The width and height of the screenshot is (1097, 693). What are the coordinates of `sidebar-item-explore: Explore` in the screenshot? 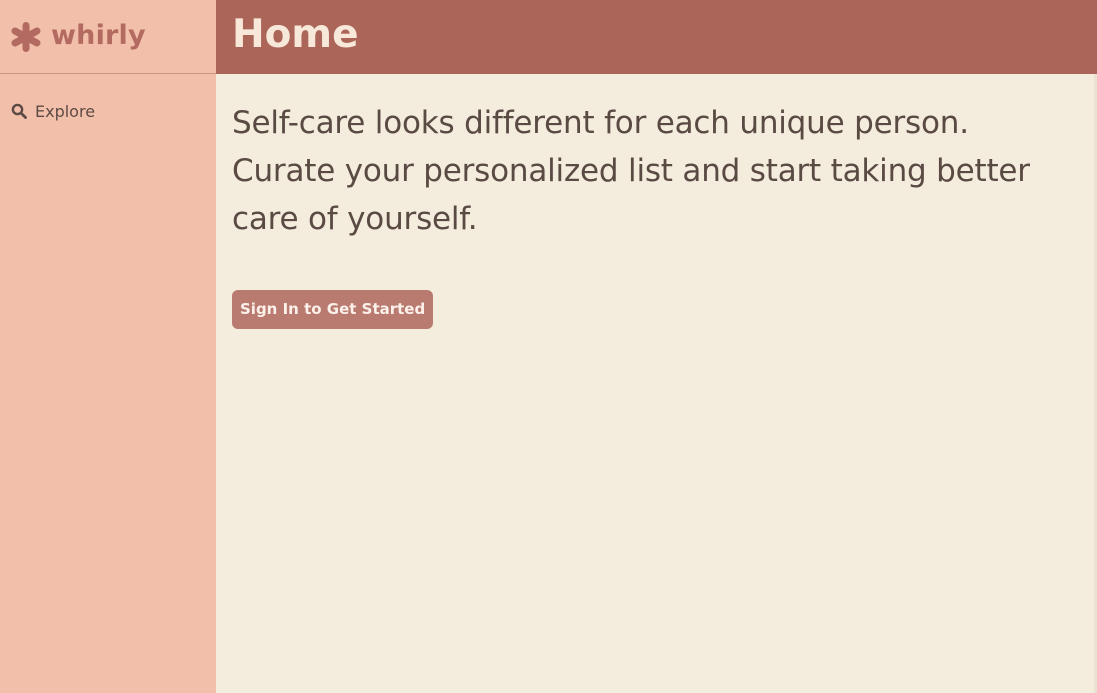 It's located at (108, 111).